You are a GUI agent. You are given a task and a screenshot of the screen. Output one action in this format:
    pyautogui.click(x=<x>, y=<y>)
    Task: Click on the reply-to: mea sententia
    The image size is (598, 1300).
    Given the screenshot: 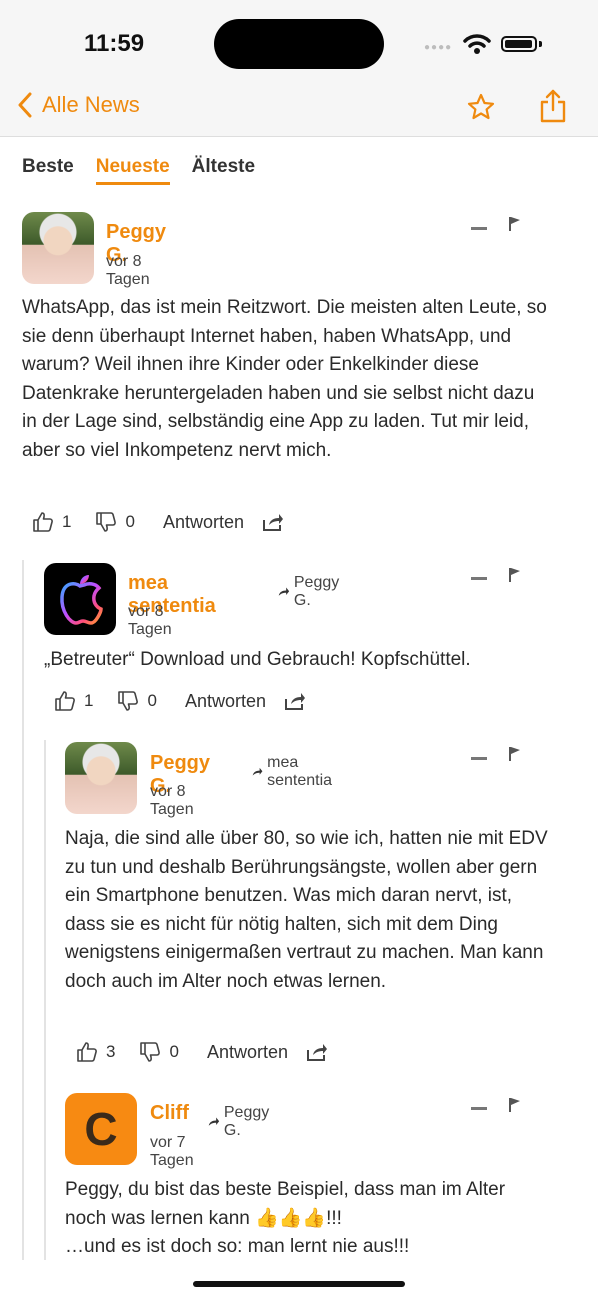 What is the action you would take?
    pyautogui.click(x=294, y=772)
    